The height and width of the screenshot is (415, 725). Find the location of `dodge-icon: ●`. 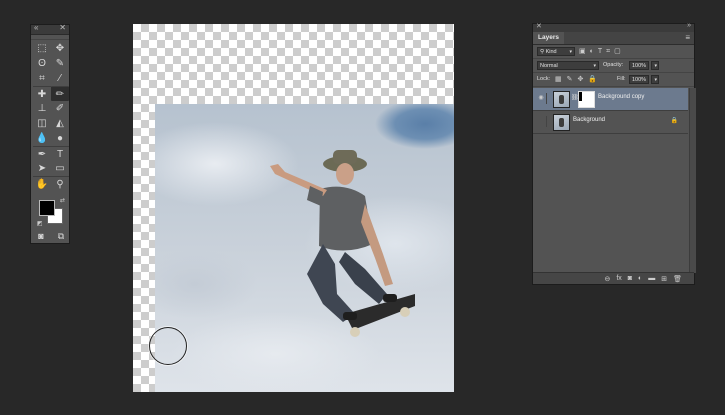

dodge-icon: ● is located at coordinates (60, 138).